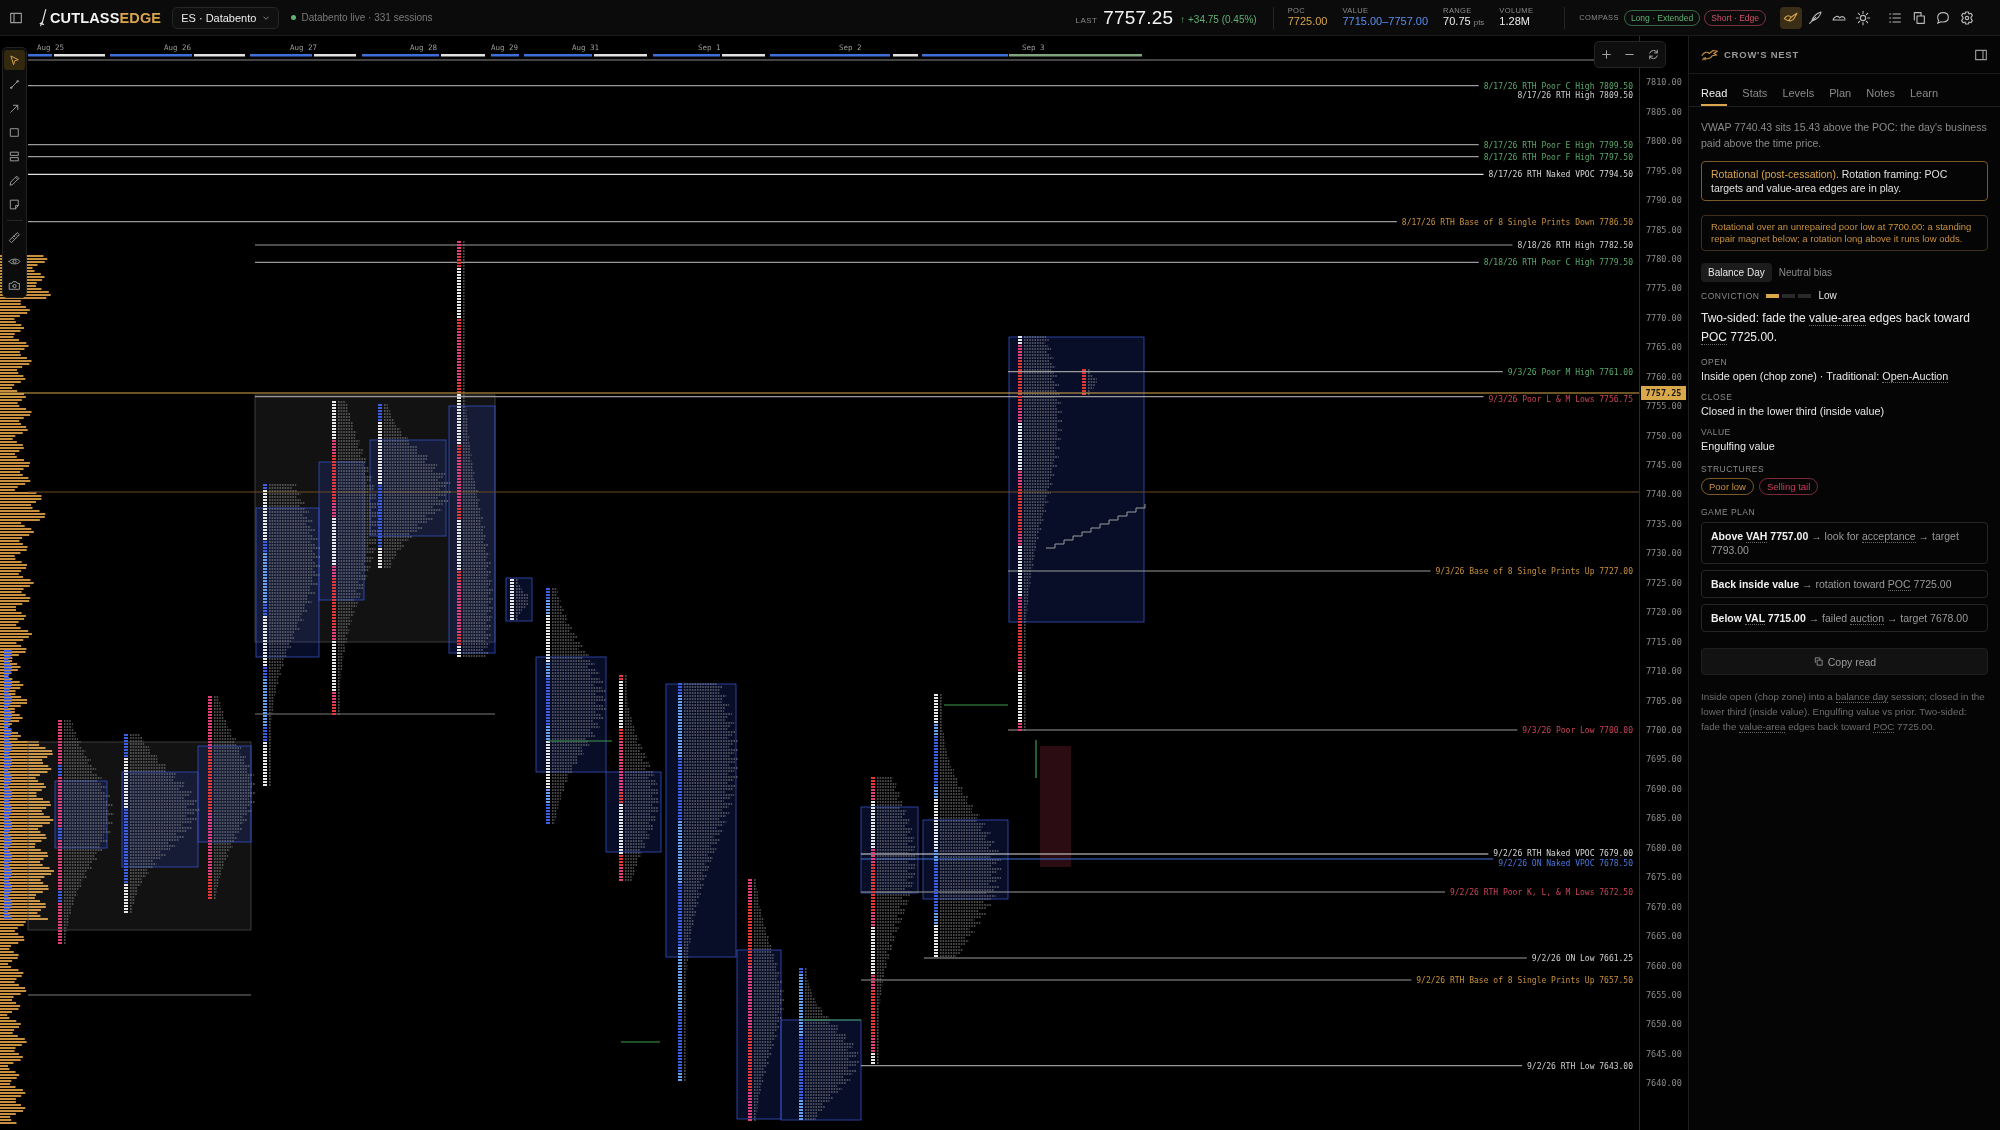  I want to click on glossary-term: balance day, so click(1862, 697).